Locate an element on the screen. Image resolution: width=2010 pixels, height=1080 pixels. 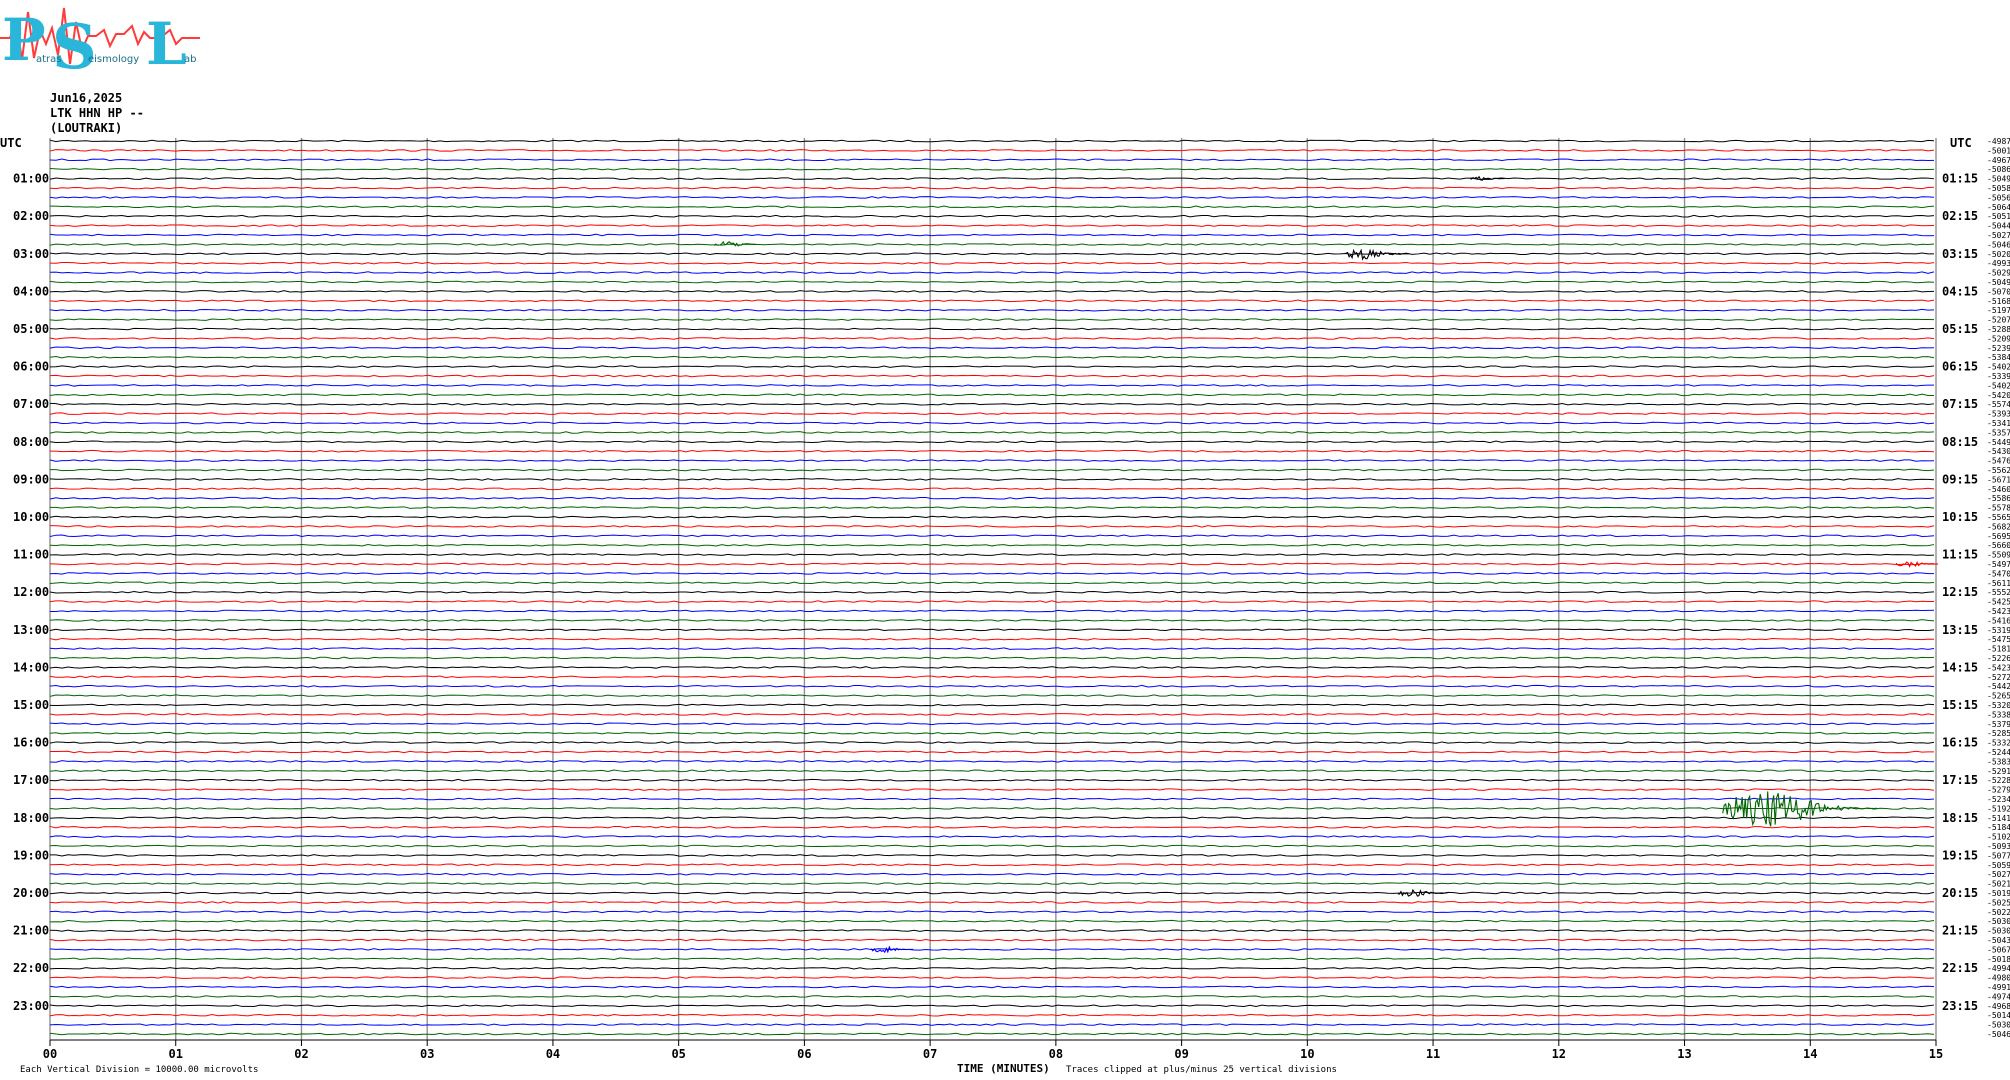
trace-offset-label: -5027 is located at coordinates (1998, 235).